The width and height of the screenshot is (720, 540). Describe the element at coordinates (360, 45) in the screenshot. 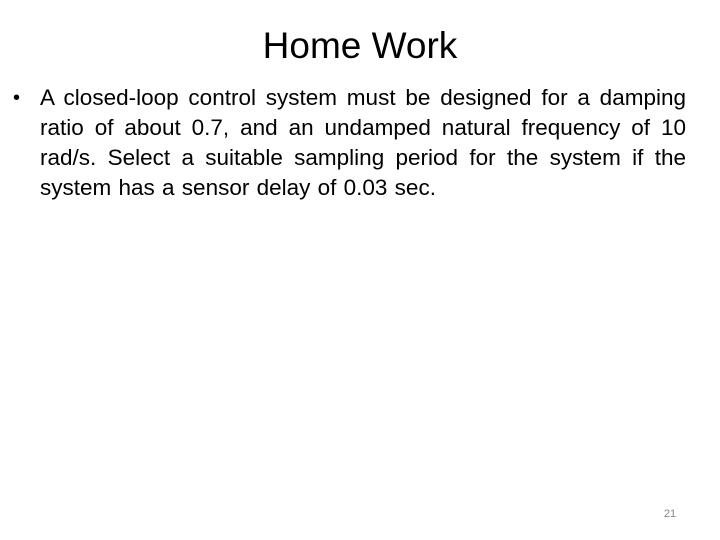

I see `slide-title: Home Work` at that location.